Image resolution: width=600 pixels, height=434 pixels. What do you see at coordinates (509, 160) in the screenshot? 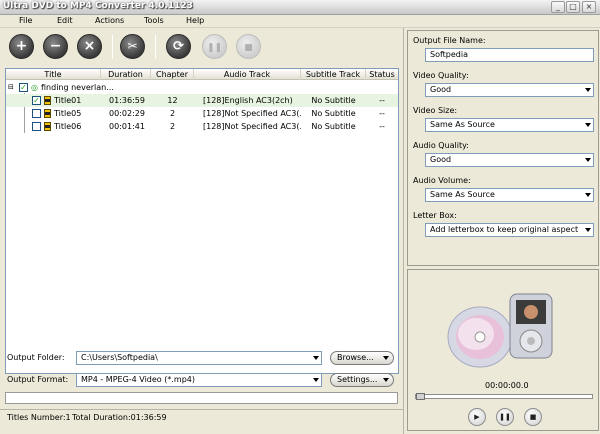
I see `audio-quality-select: Good` at bounding box center [509, 160].